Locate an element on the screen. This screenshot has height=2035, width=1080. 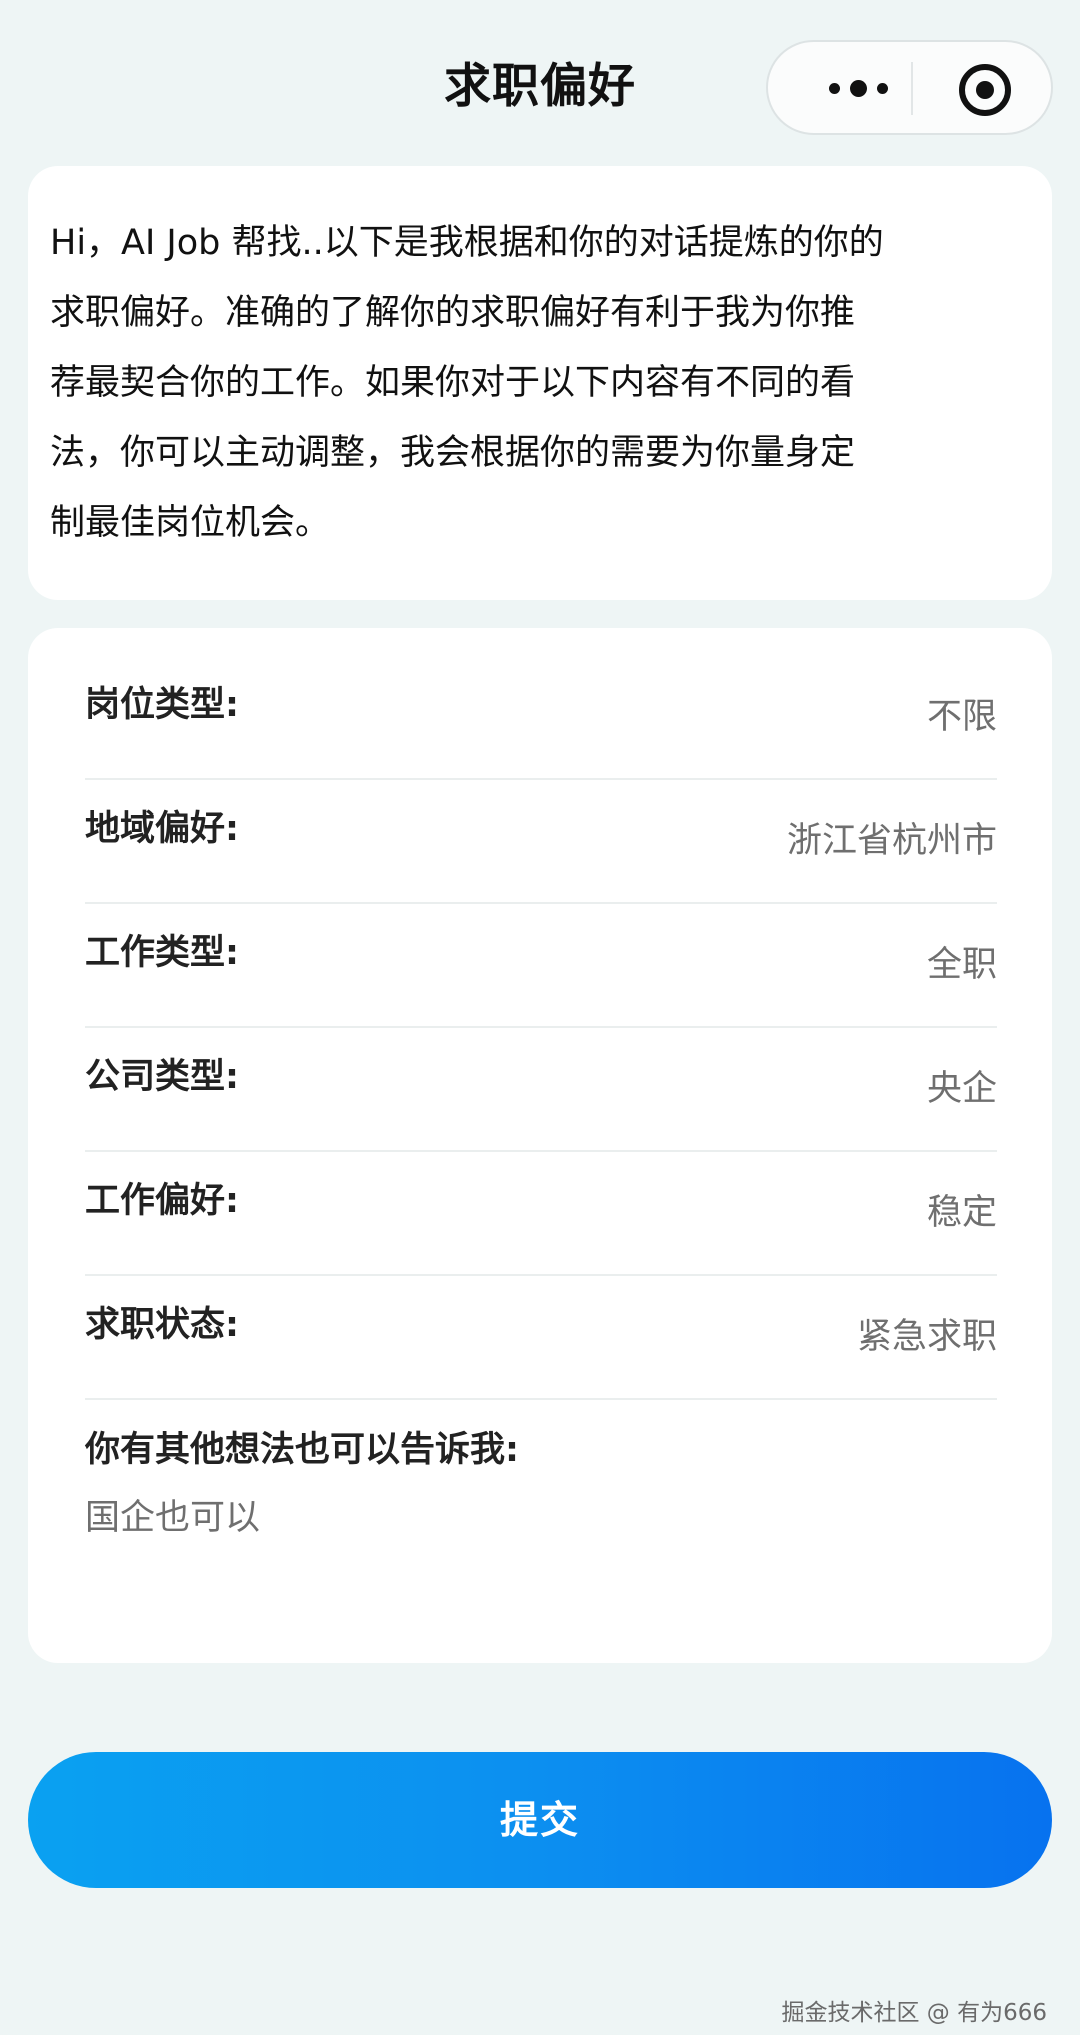
intro-line: 制最佳岗位机会。 is located at coordinates (190, 523).